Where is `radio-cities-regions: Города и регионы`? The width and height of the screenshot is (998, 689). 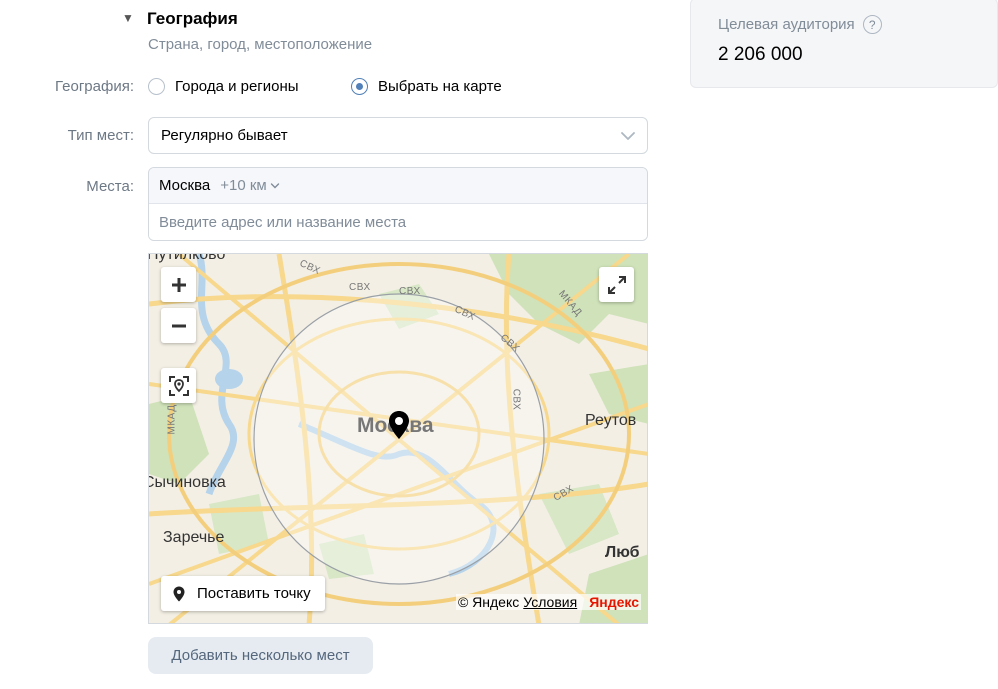
radio-cities-regions: Города и регионы is located at coordinates (223, 86).